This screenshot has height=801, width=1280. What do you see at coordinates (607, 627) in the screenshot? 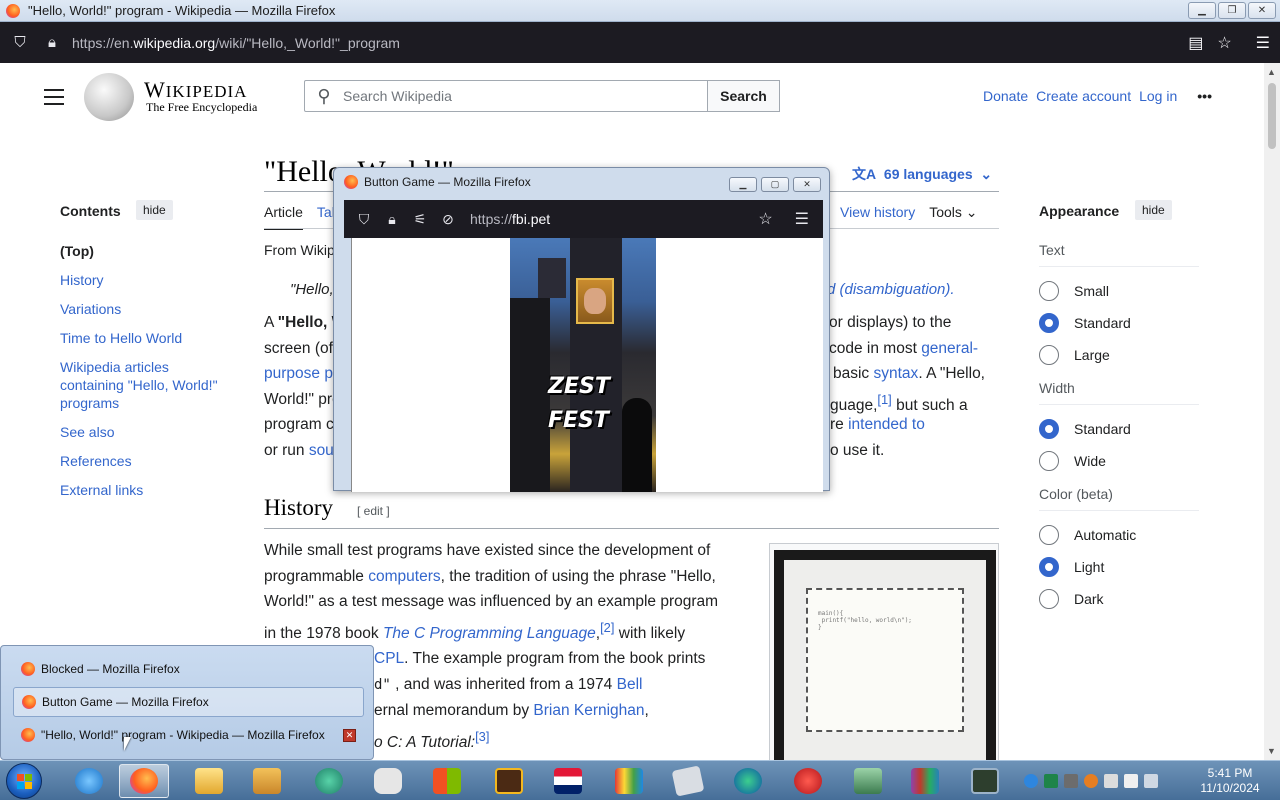
I see `citation-2: [2]` at bounding box center [607, 627].